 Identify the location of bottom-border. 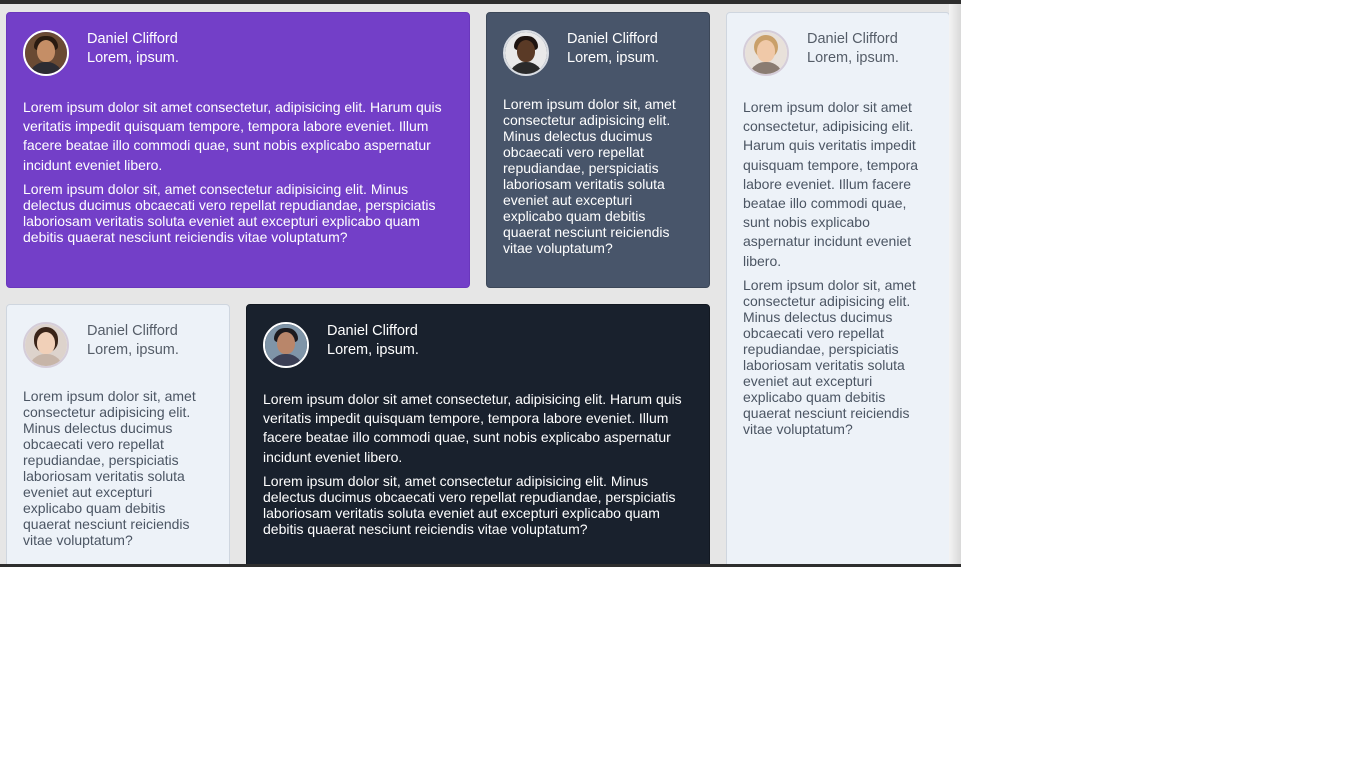
(480, 565).